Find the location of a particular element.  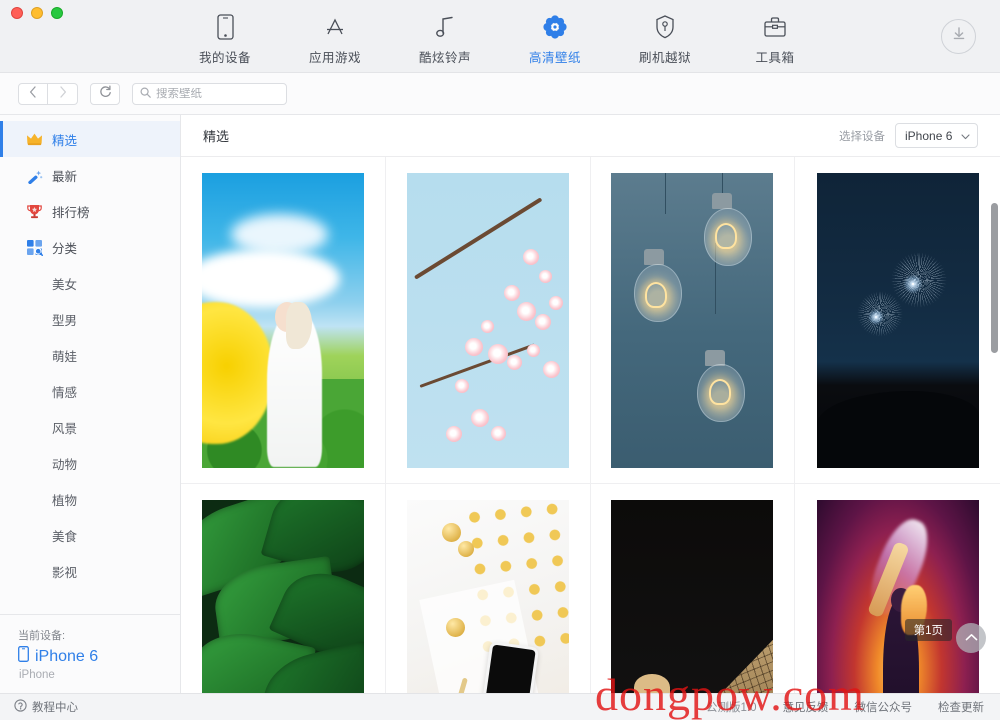

window-controls is located at coordinates (37, 13).